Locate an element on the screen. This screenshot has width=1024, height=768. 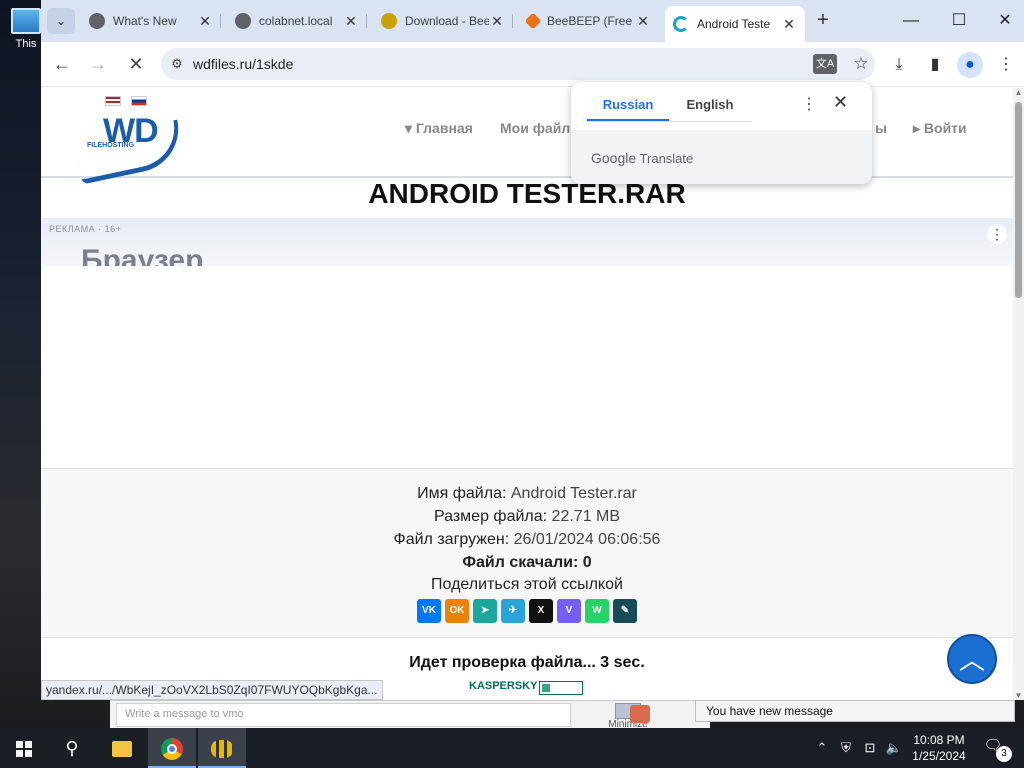
scroll-down-icon: ▼ is located at coordinates (1018, 695).